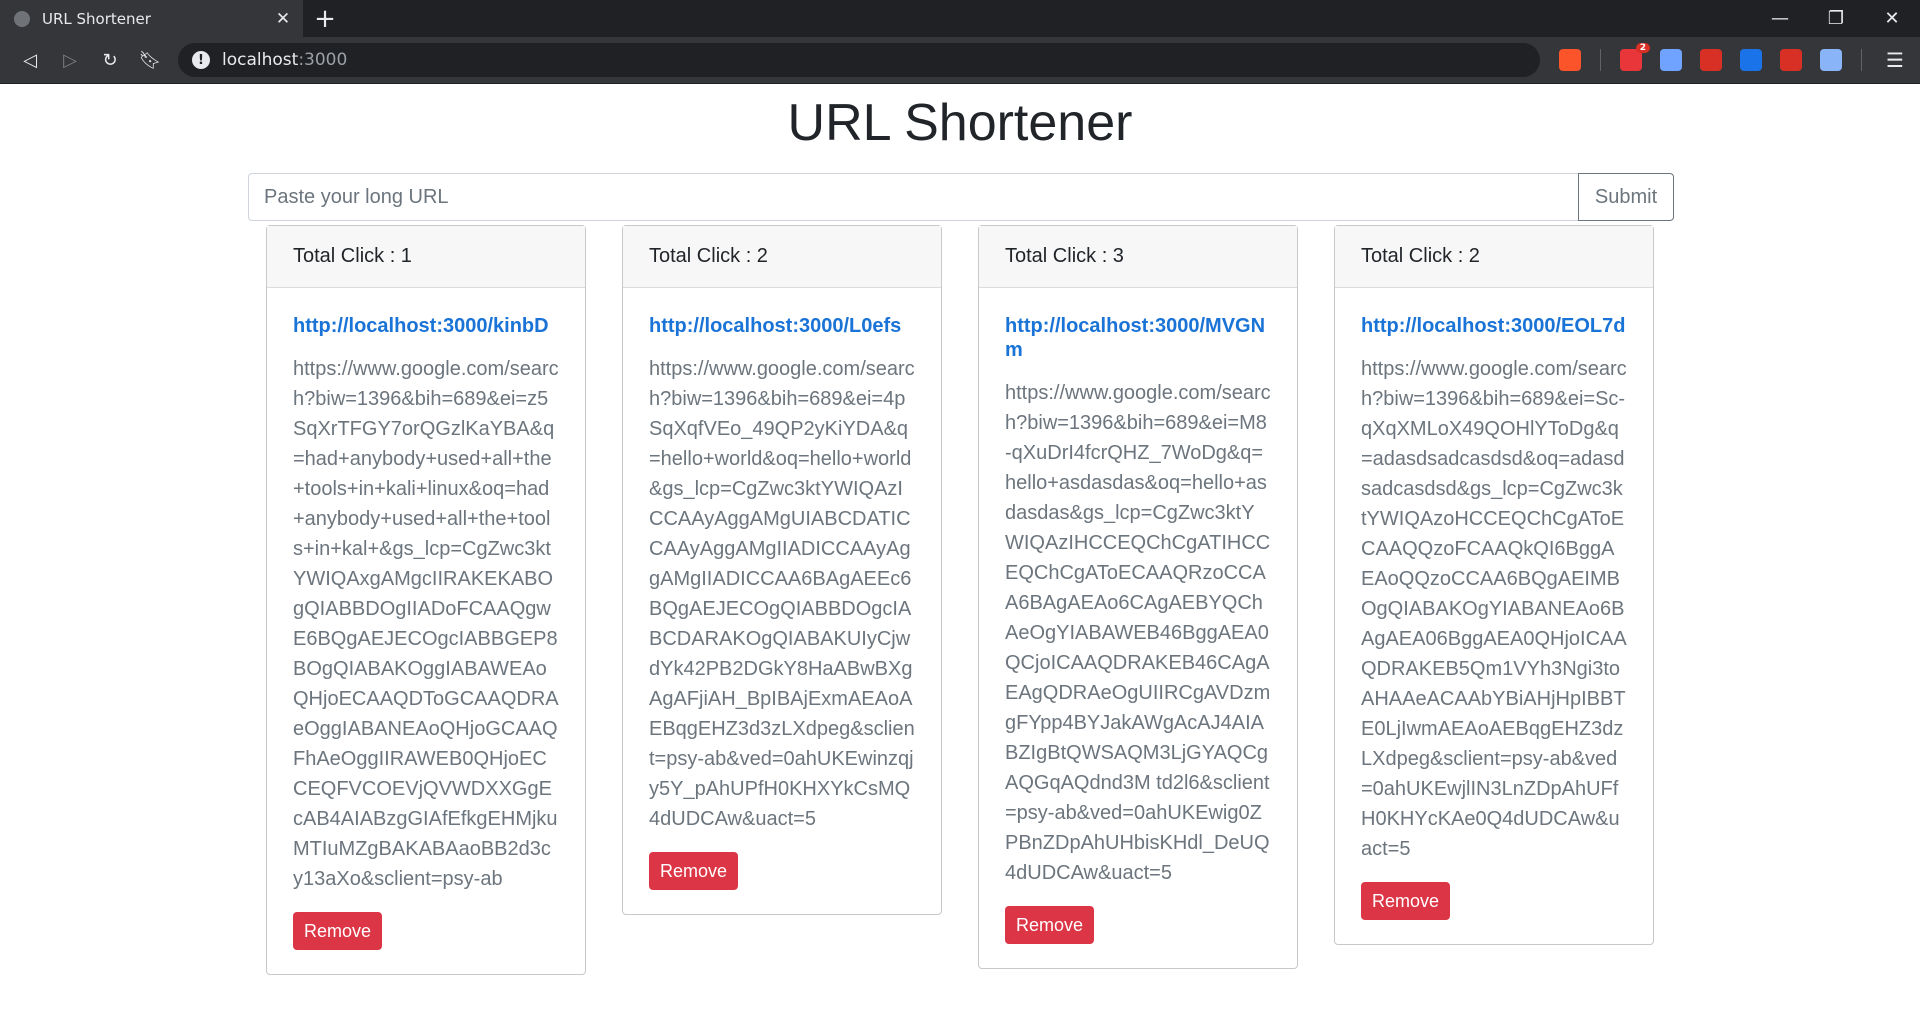 The image size is (1920, 1030). What do you see at coordinates (30, 60) in the screenshot?
I see `back-icon: ◁` at bounding box center [30, 60].